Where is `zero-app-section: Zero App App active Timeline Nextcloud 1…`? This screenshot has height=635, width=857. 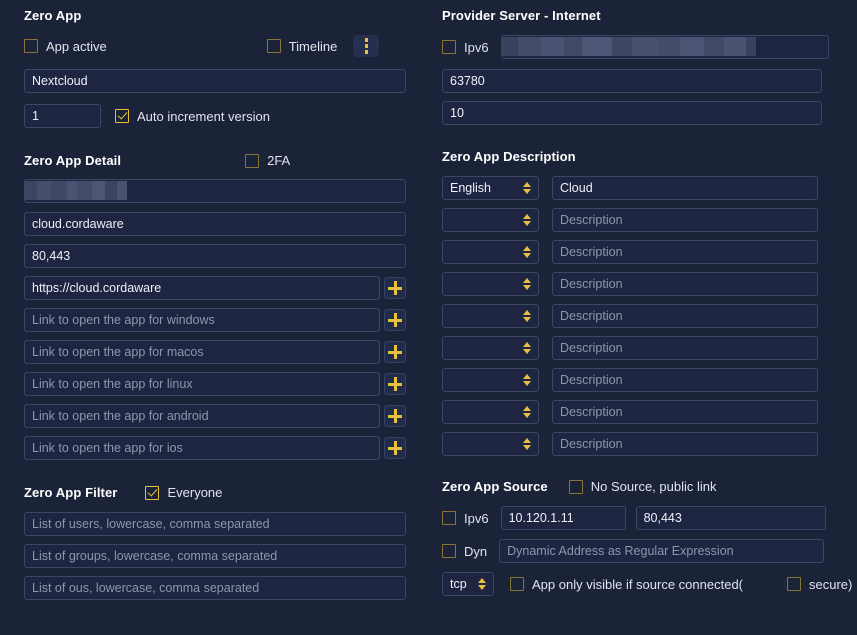 zero-app-section: Zero App App active Timeline Nextcloud 1… is located at coordinates (215, 68).